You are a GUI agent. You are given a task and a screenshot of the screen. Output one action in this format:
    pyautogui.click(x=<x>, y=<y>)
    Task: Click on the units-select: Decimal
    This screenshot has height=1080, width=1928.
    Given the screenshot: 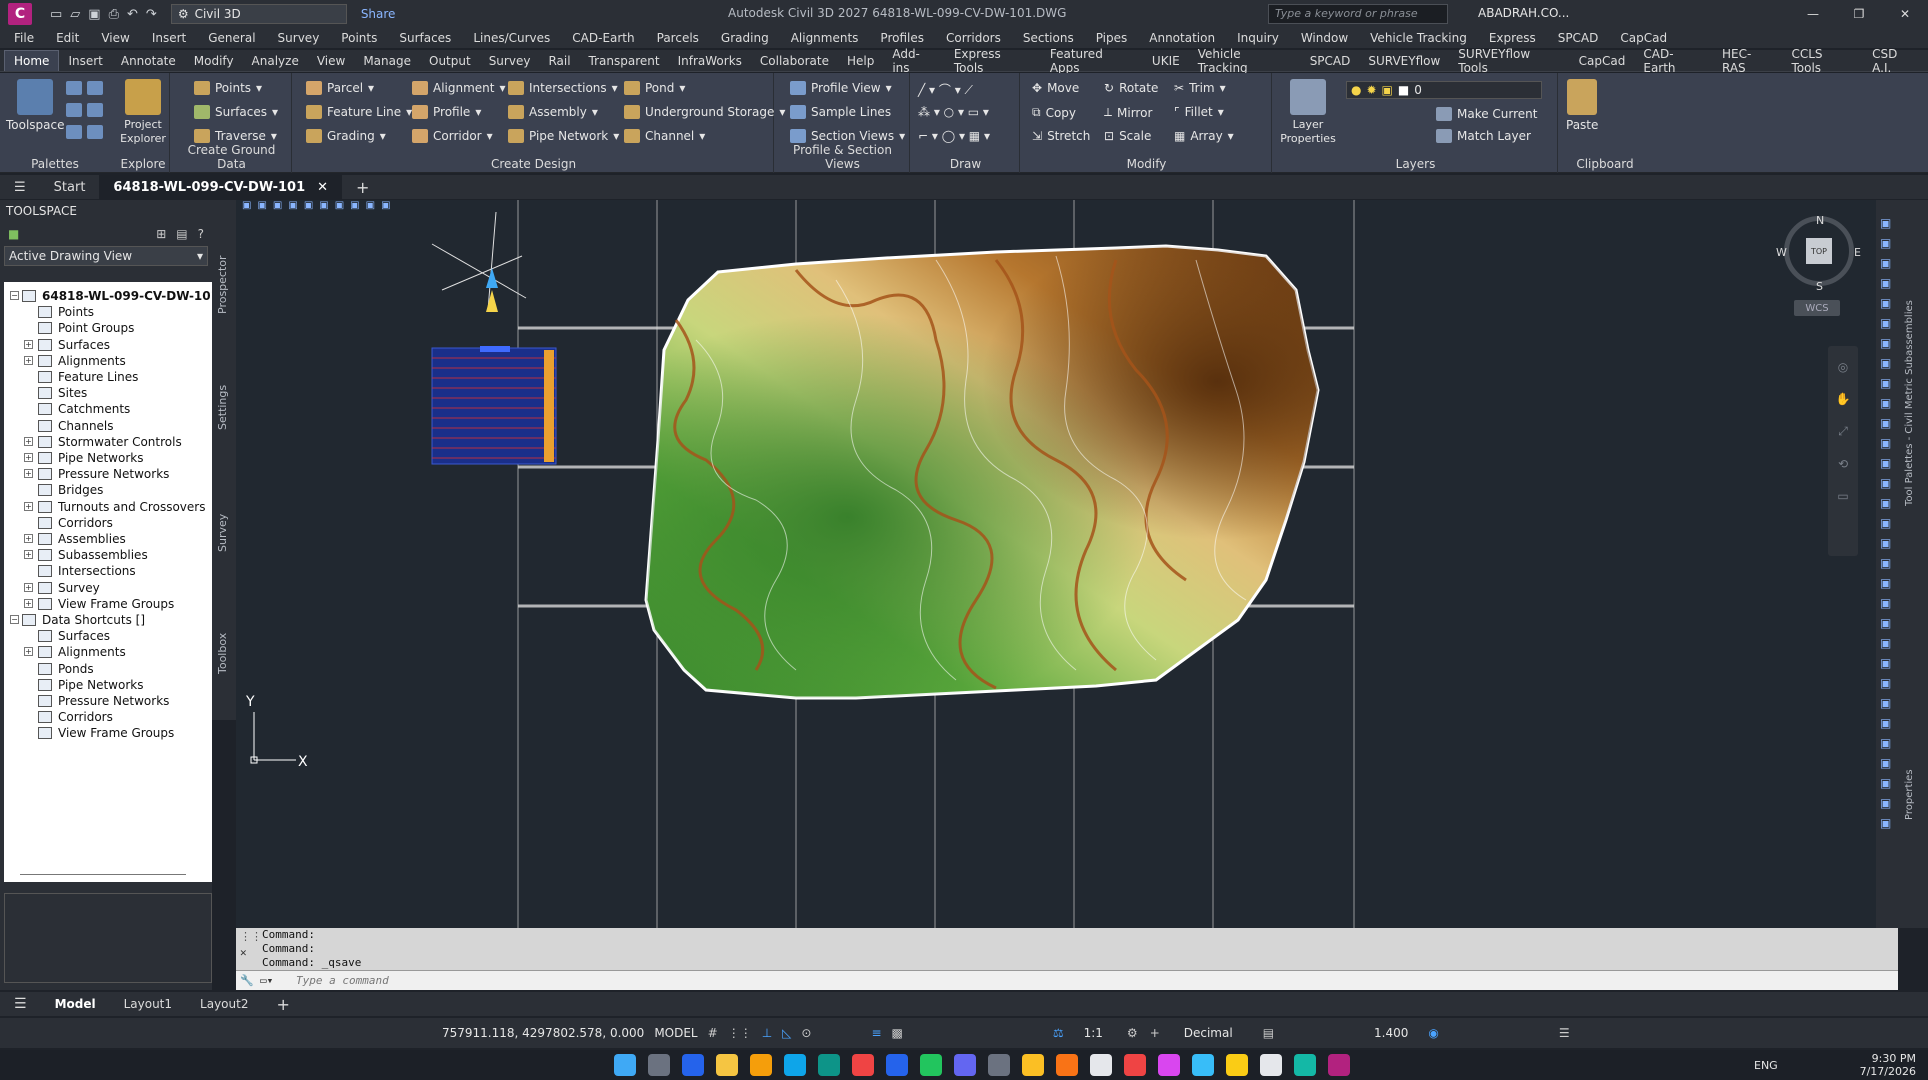 What is the action you would take?
    pyautogui.click(x=1208, y=1033)
    